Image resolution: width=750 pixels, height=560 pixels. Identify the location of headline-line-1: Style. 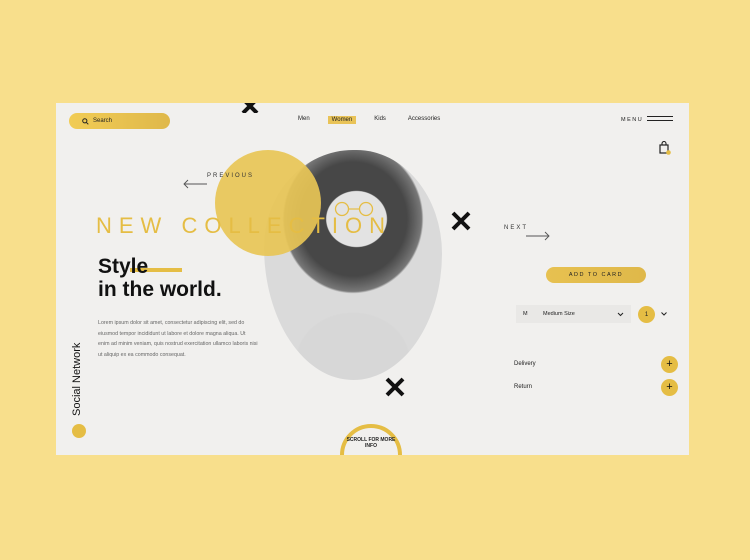
(123, 266).